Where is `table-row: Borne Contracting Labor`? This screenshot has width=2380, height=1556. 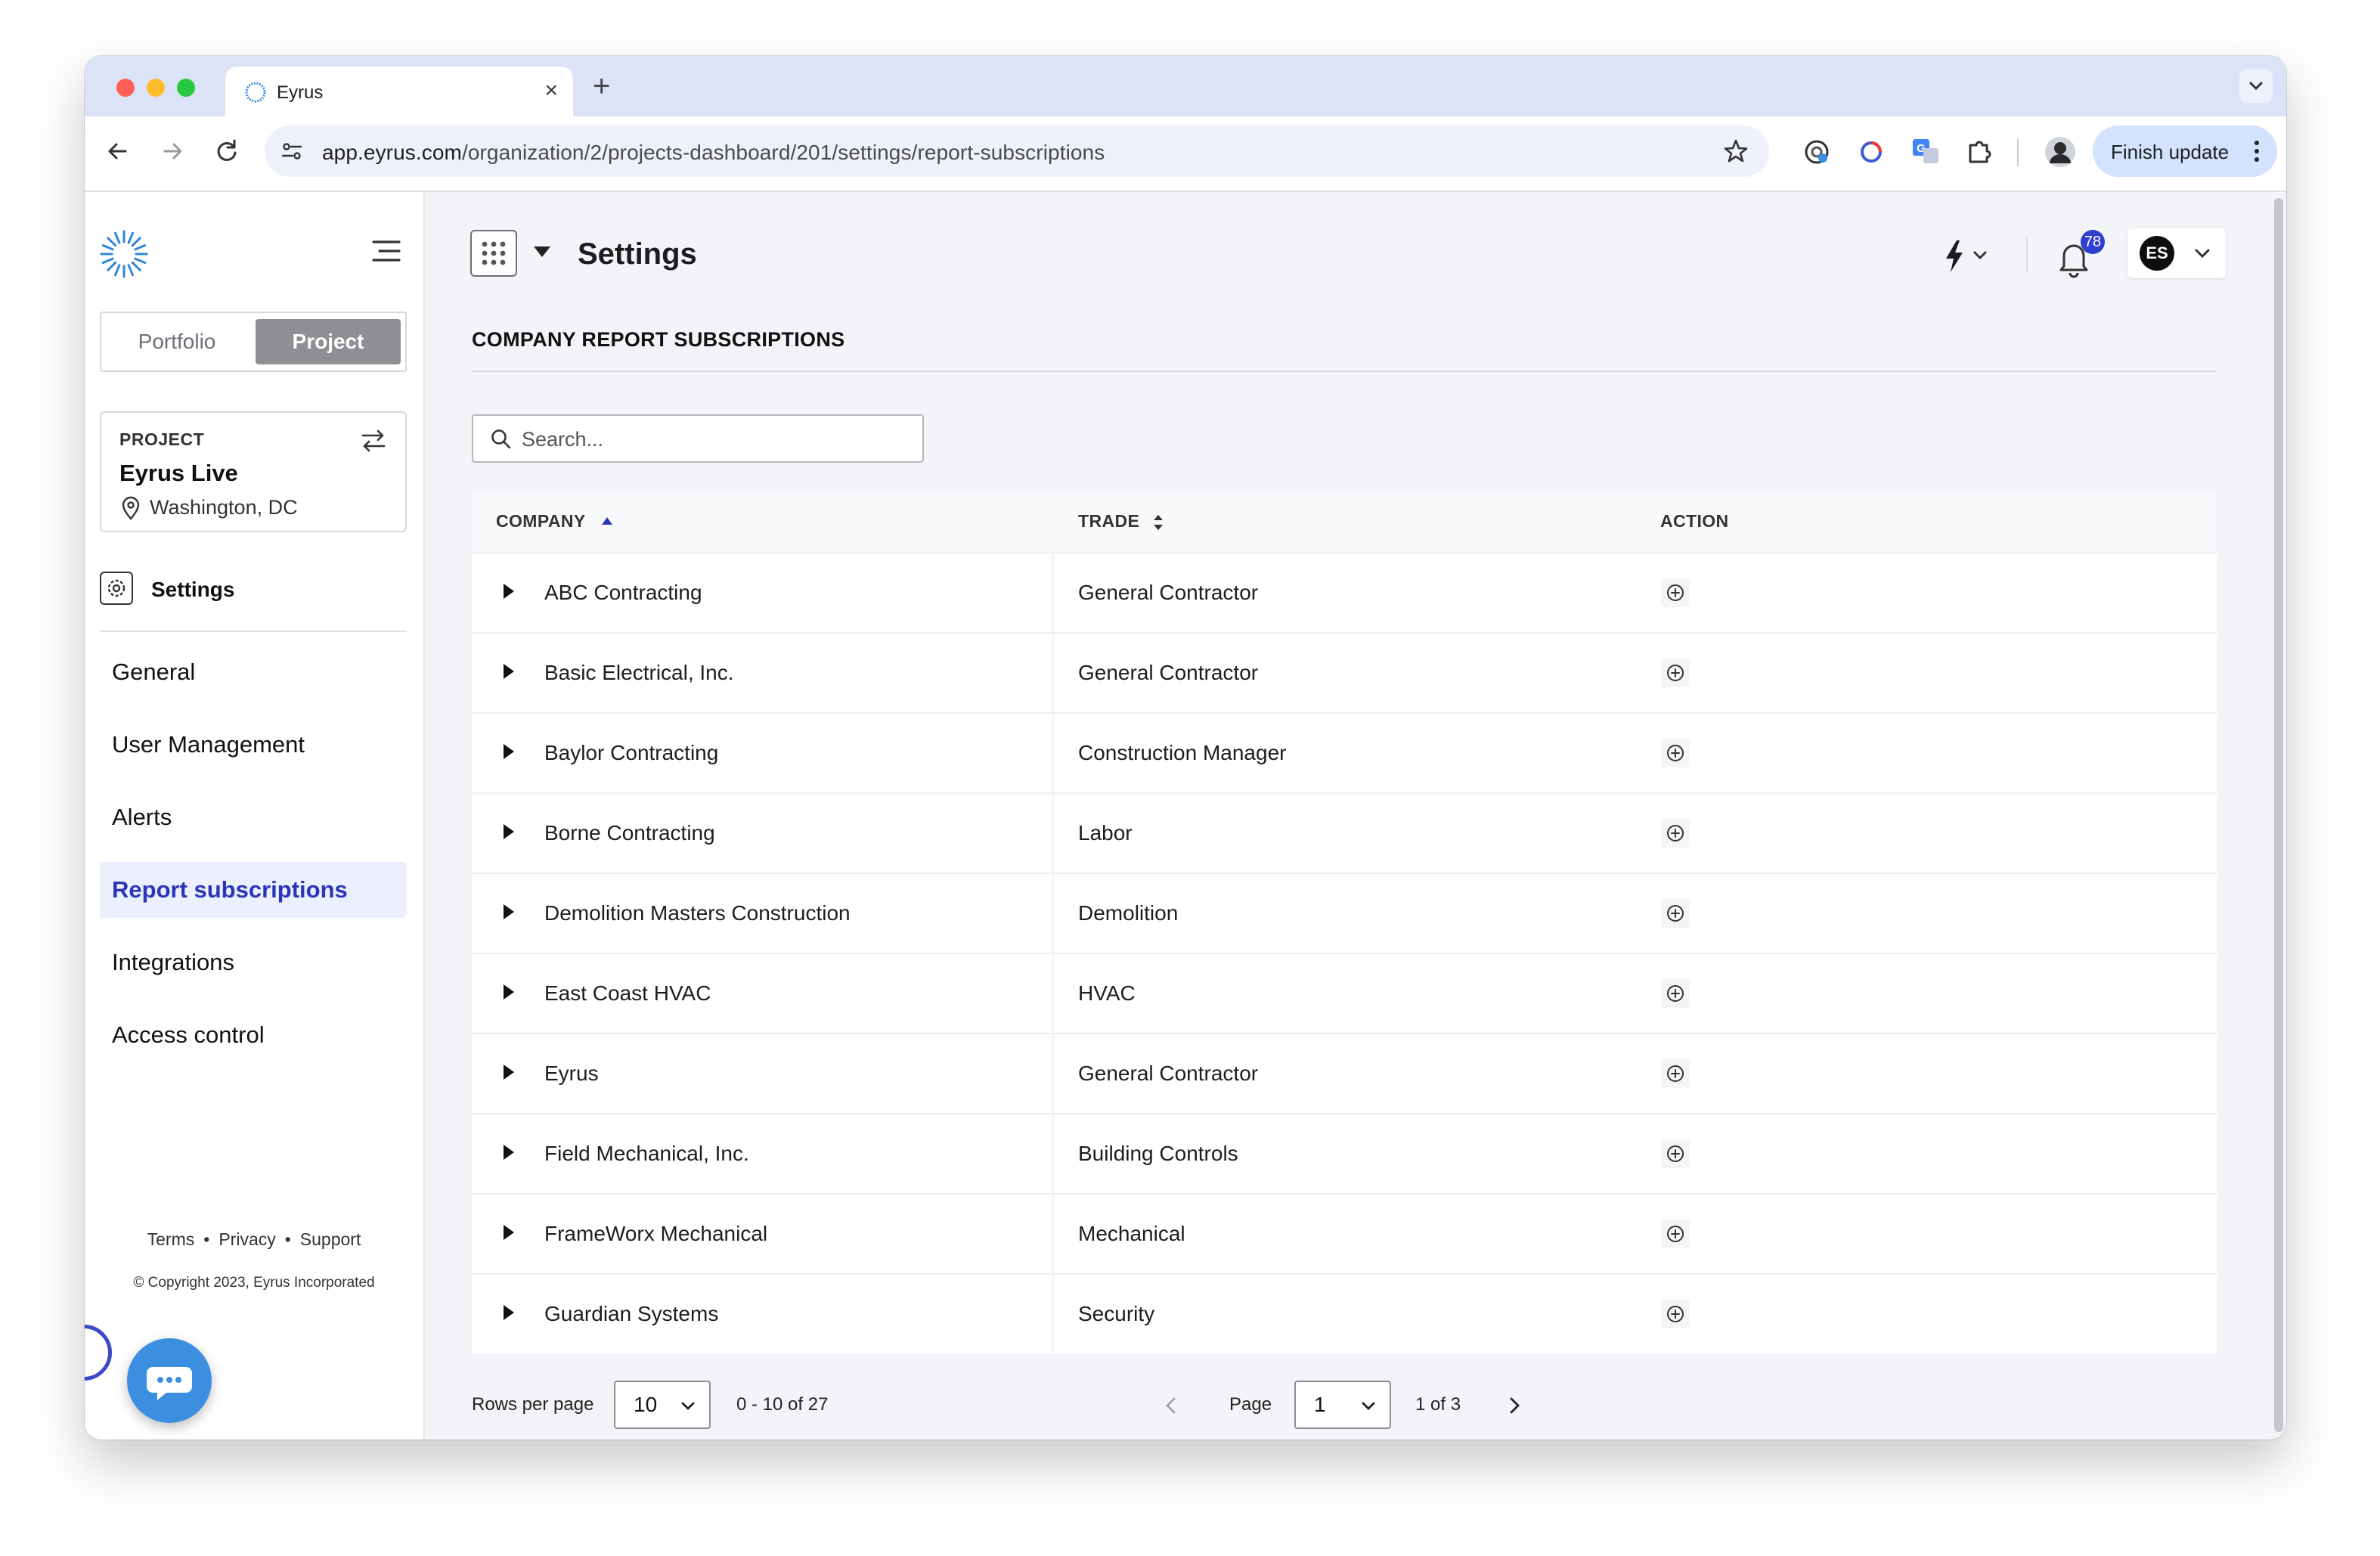
table-row: Borne Contracting Labor is located at coordinates (1344, 832).